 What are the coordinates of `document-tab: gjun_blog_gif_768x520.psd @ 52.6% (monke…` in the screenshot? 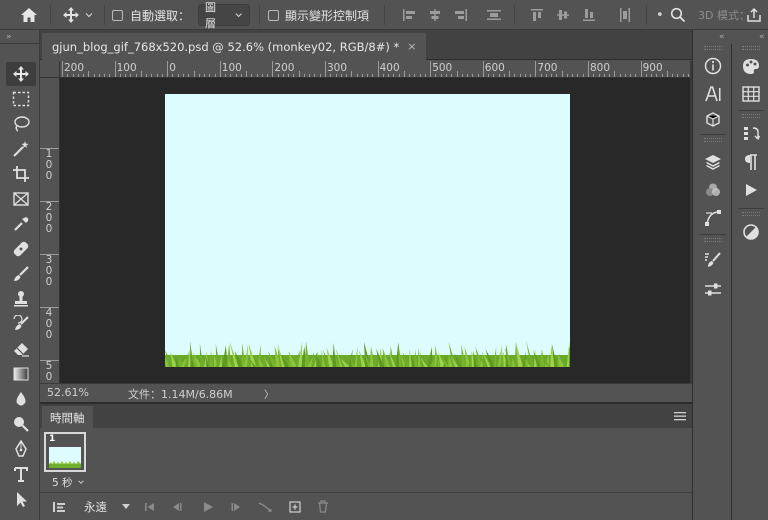 It's located at (234, 46).